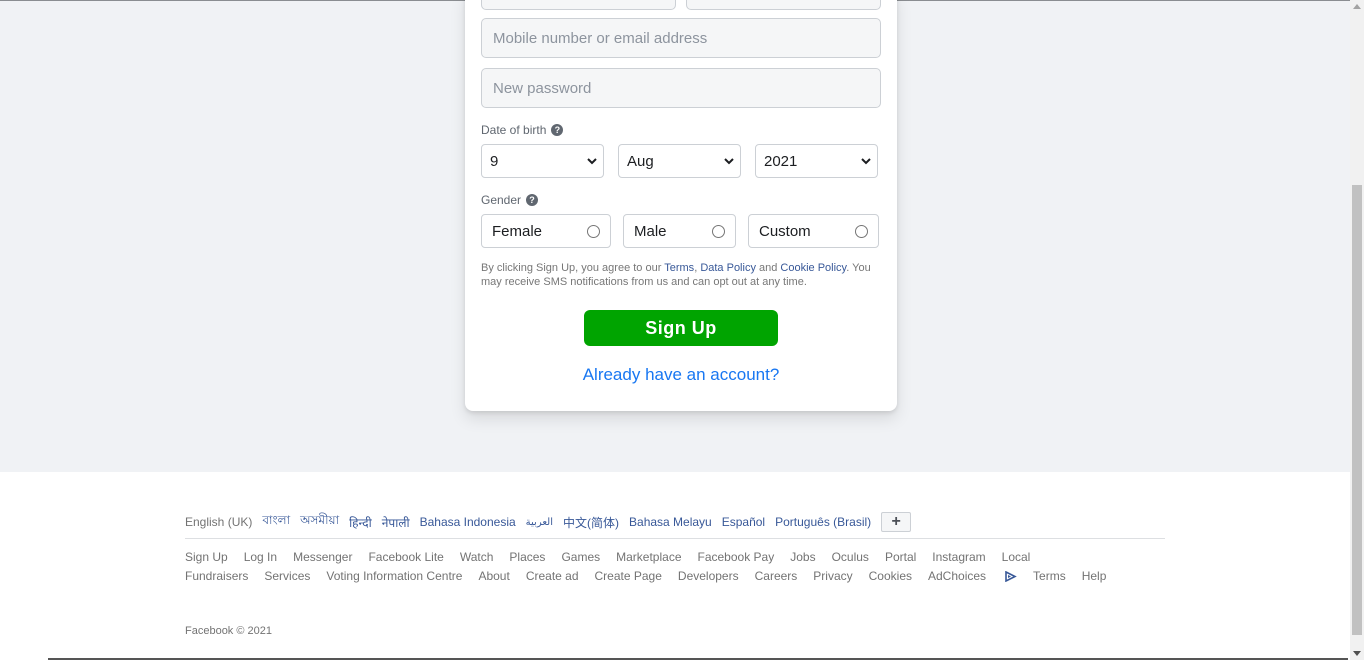 The height and width of the screenshot is (660, 1364). Describe the element at coordinates (1357, 410) in the screenshot. I see `scrollbar-thumb` at that location.